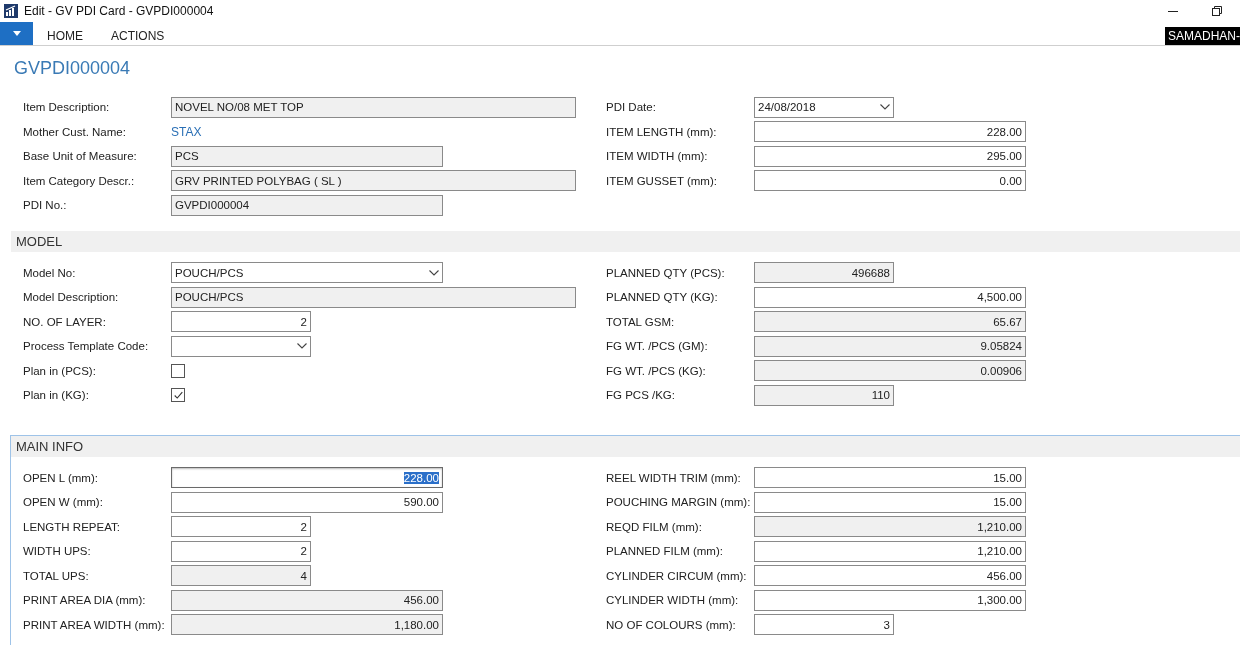  Describe the element at coordinates (79, 180) in the screenshot. I see `field-label: Item Category Descr.:` at that location.